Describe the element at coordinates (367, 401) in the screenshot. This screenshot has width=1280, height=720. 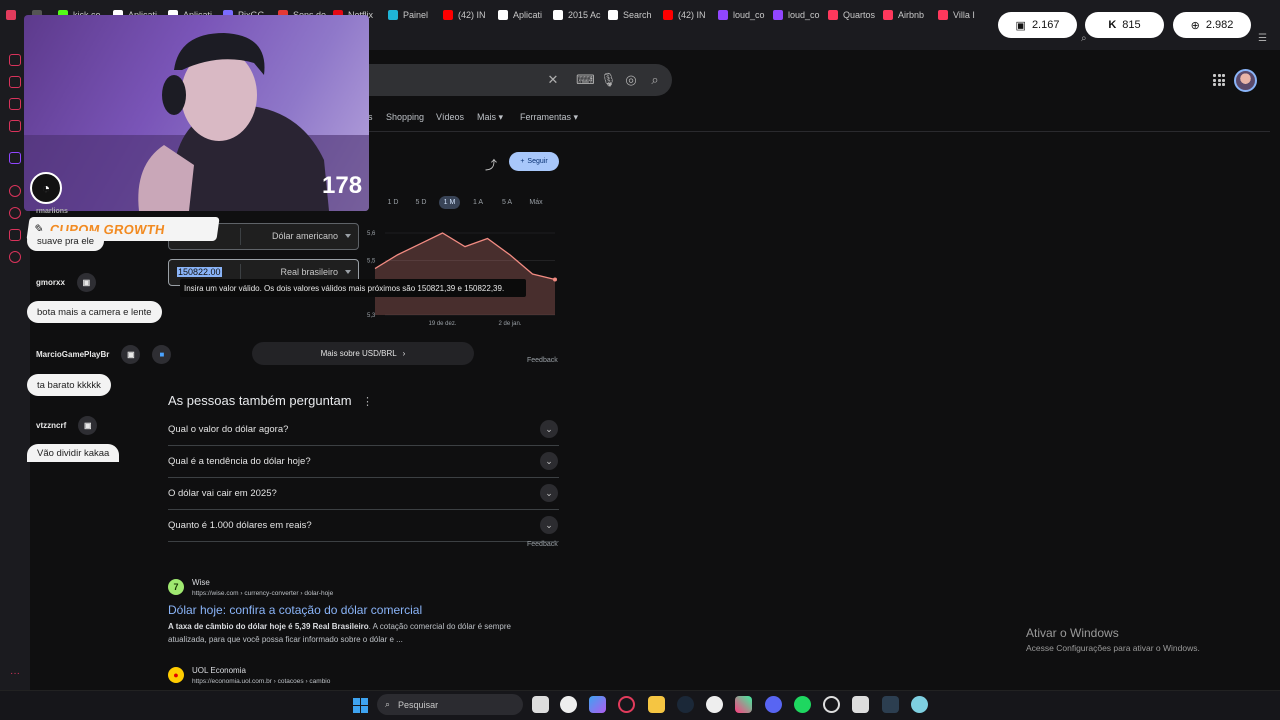
I see `more-options-icon: ⋮` at that location.